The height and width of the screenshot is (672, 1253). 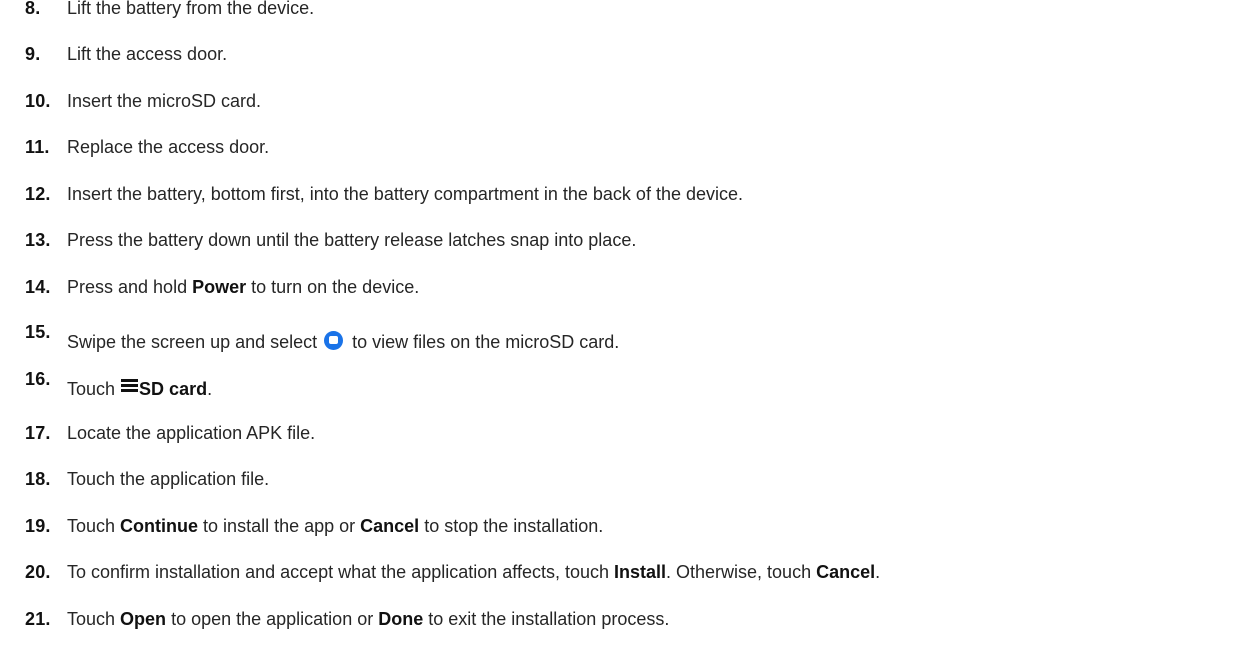 What do you see at coordinates (38, 619) in the screenshot?
I see `step-number: 21.` at bounding box center [38, 619].